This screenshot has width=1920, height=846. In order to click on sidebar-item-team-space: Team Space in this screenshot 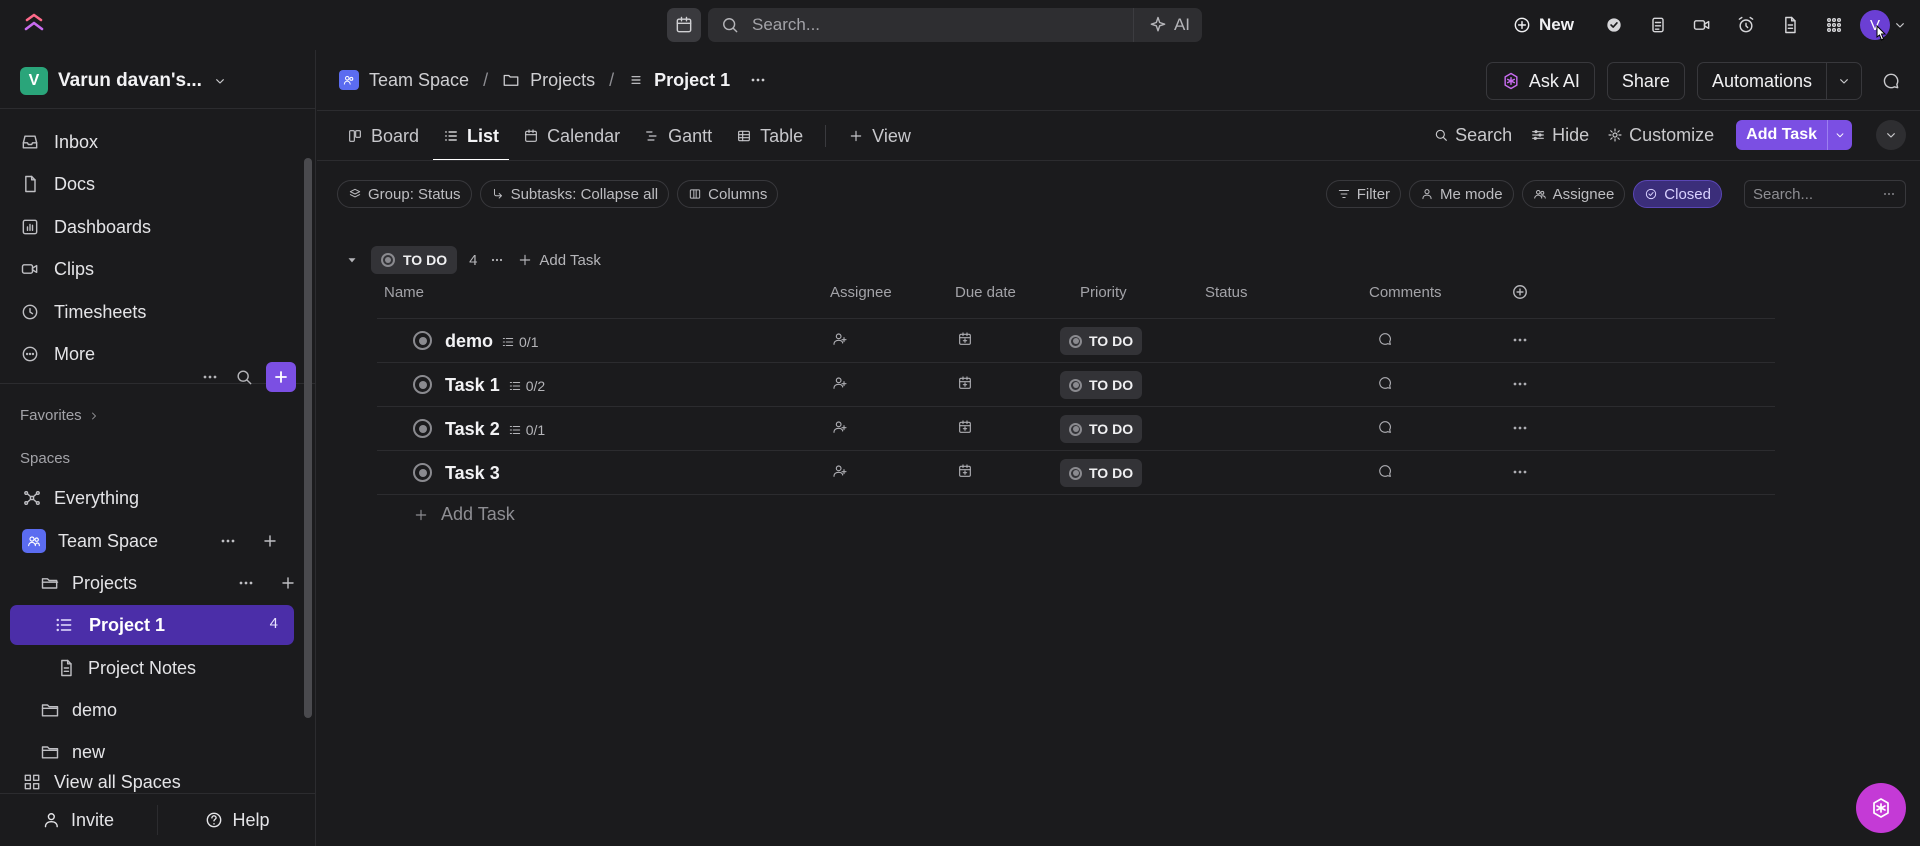, I will do `click(162, 541)`.